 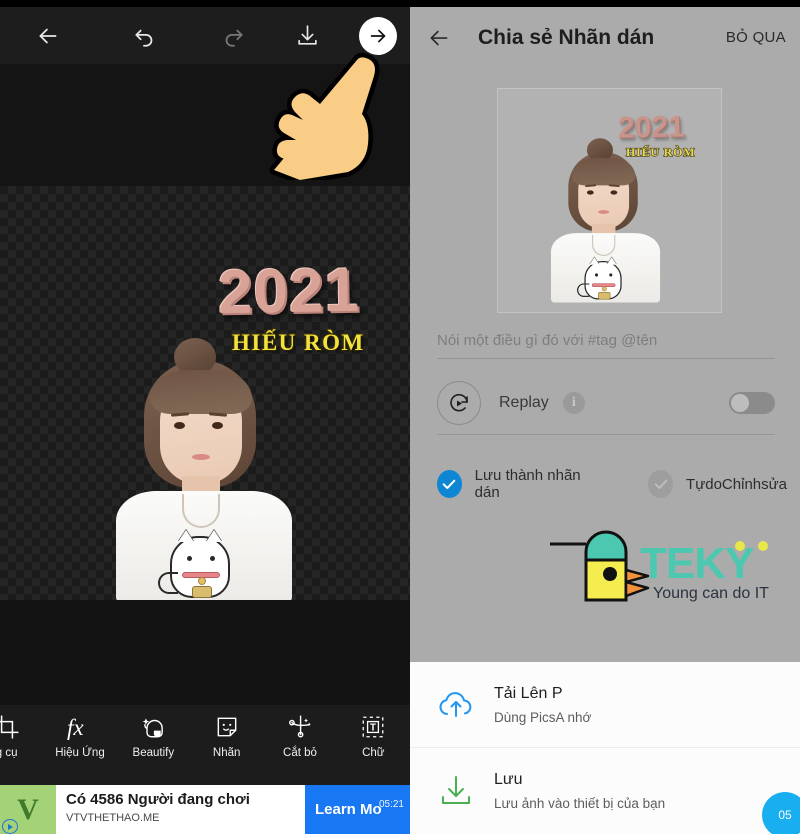 I want to click on checkbox-save-as-sticker, so click(x=449, y=484).